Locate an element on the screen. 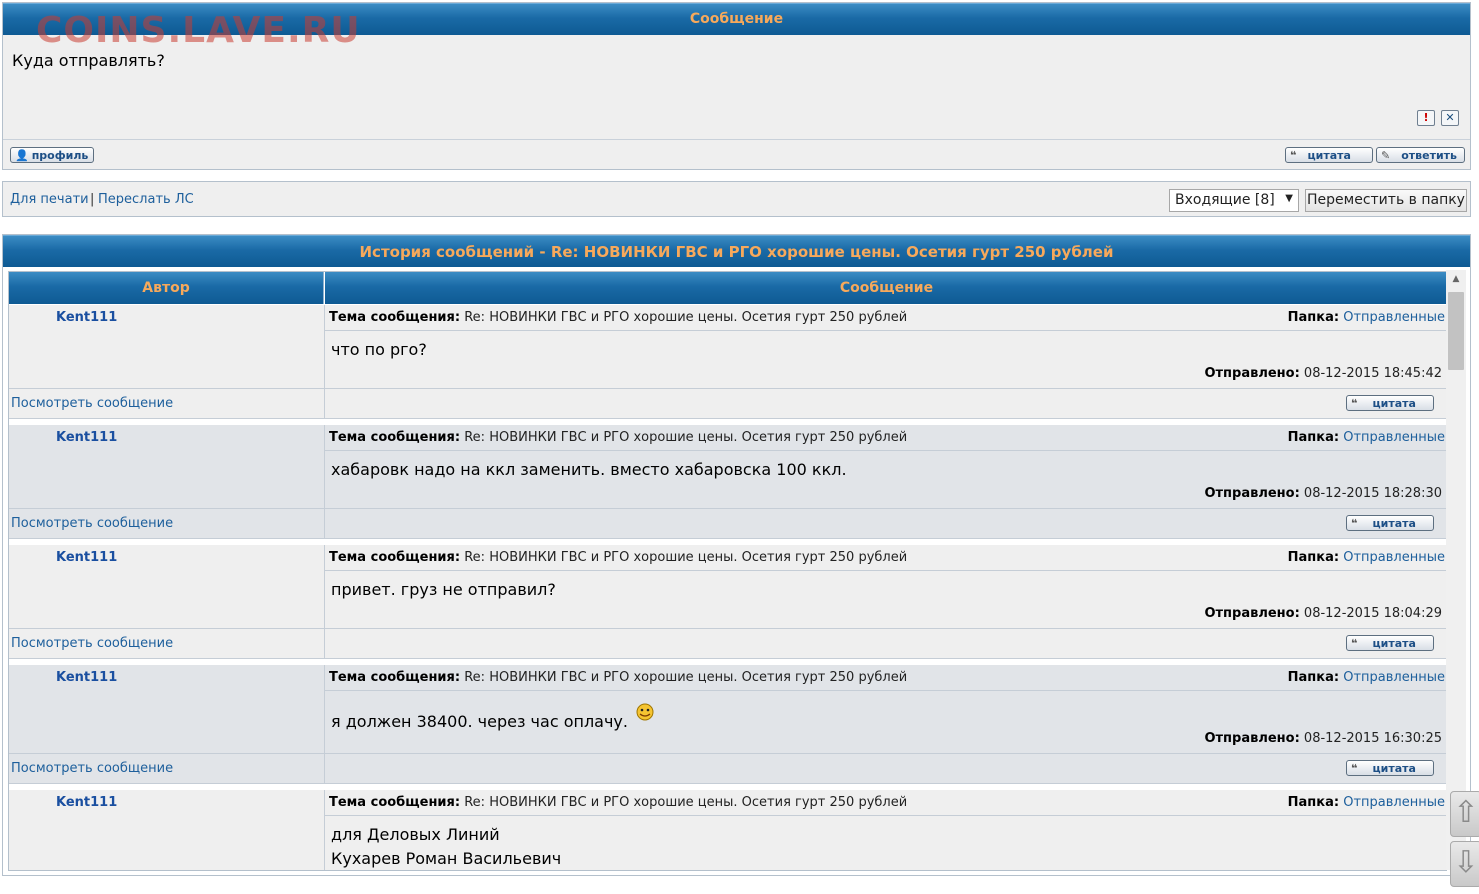  report-icon: ! is located at coordinates (1426, 118).